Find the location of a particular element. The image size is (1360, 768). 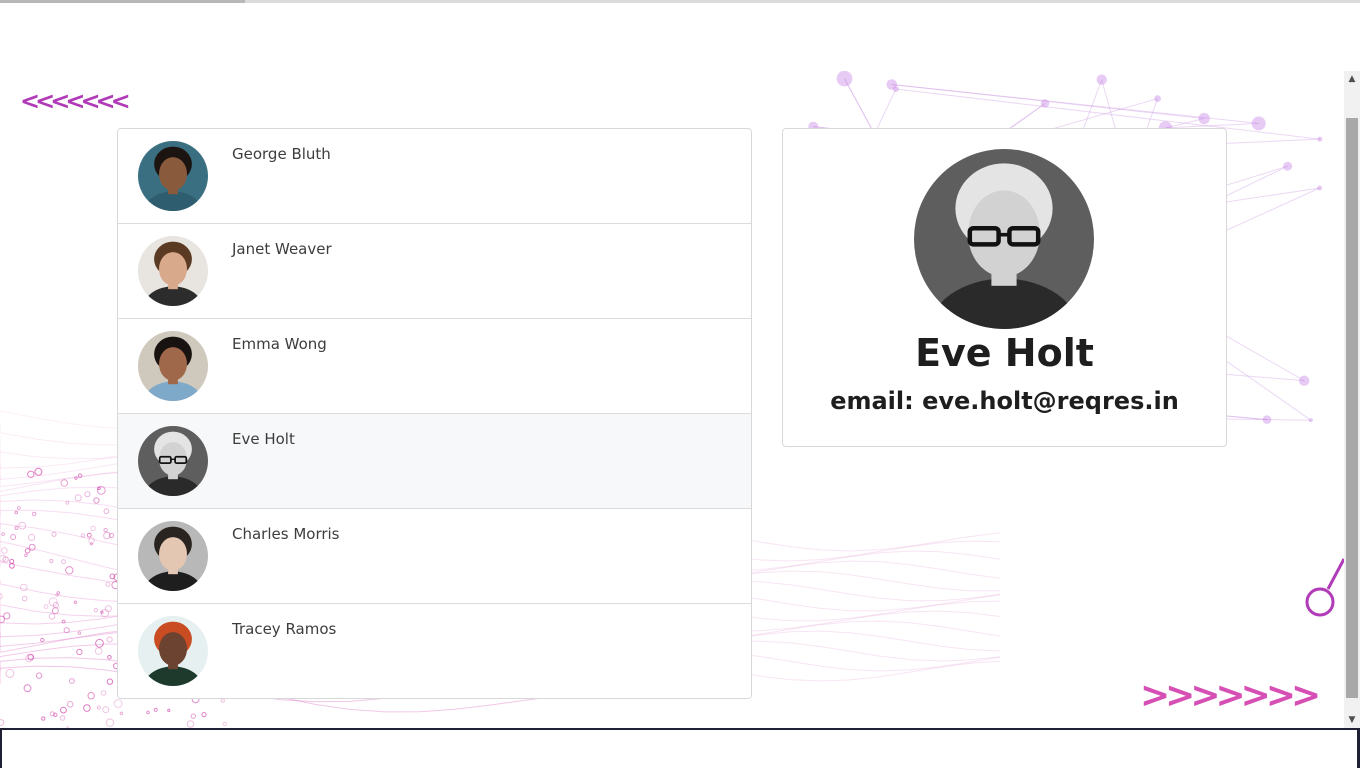

user-name: George Bluth is located at coordinates (281, 154).